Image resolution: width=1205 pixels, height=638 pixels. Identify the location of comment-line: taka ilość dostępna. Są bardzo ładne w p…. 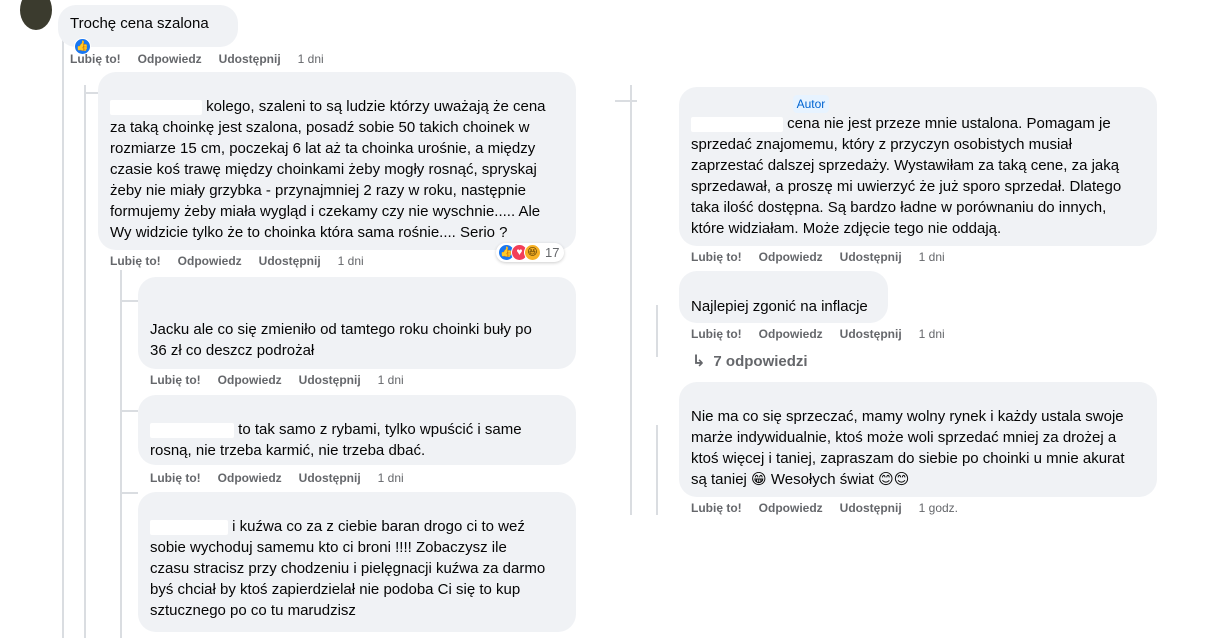
(899, 207).